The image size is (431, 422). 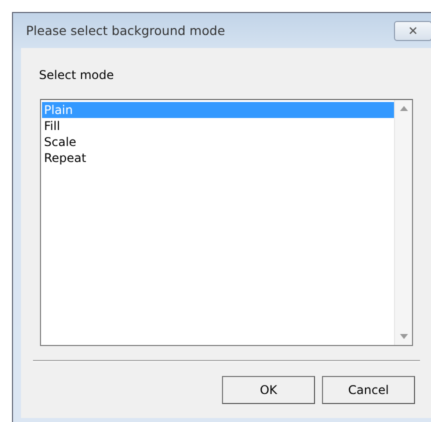 I want to click on list-item: Fill, so click(x=218, y=126).